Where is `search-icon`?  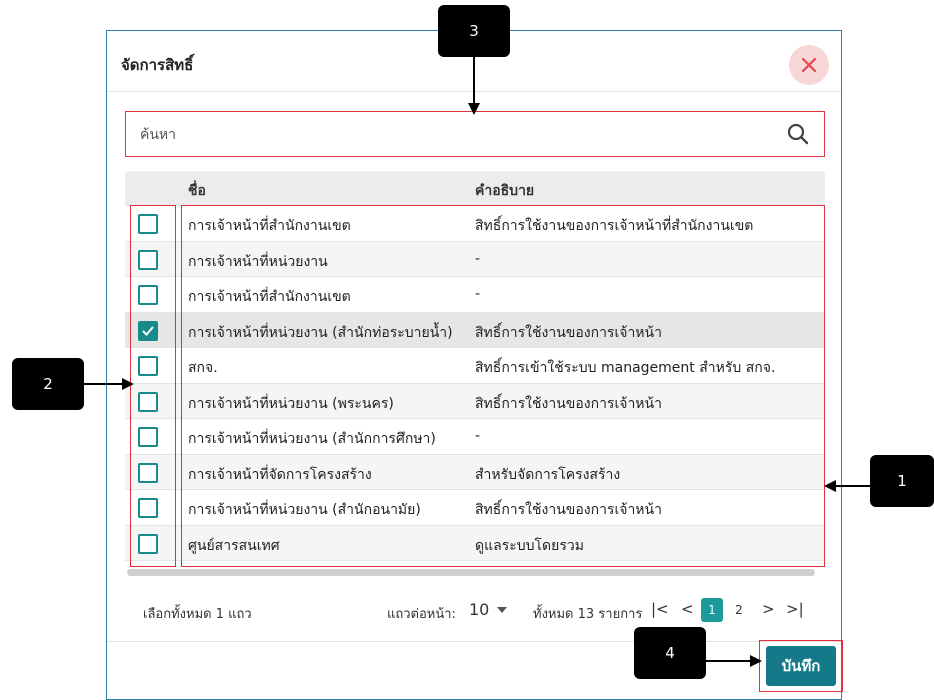
search-icon is located at coordinates (798, 136).